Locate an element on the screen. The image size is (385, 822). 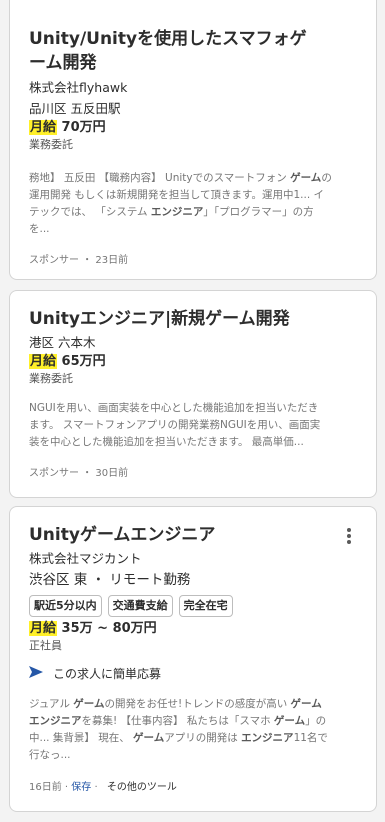
snippet-line: ジュアル ゲームの開発をお任せ!トレンドの感度が高い ゲーム is located at coordinates (175, 704).